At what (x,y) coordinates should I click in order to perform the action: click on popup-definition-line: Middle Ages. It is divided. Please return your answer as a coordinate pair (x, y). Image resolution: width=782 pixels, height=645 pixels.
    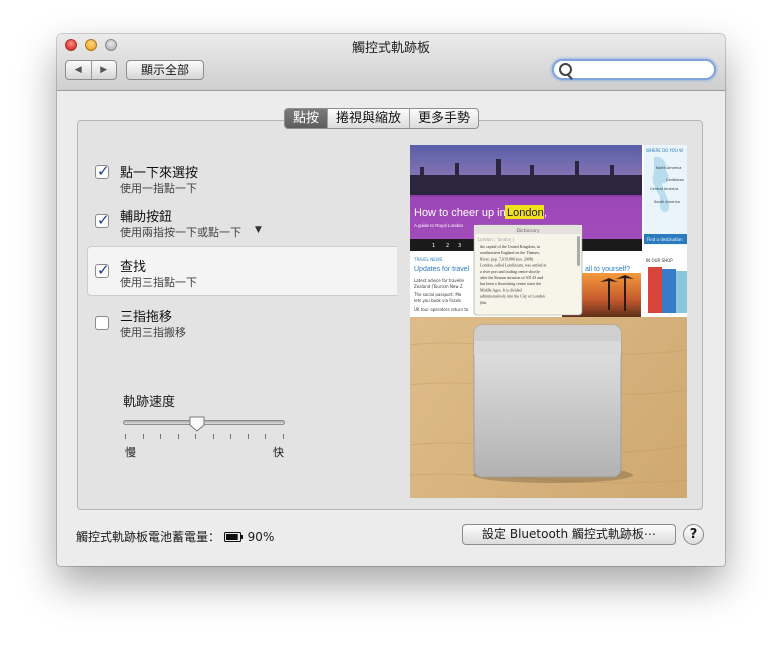
    Looking at the image, I should click on (501, 289).